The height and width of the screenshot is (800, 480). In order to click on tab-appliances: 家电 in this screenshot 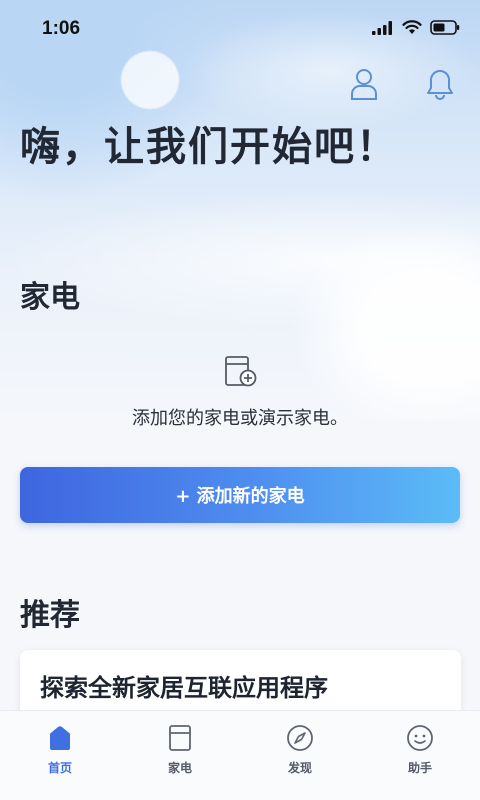, I will do `click(180, 755)`.